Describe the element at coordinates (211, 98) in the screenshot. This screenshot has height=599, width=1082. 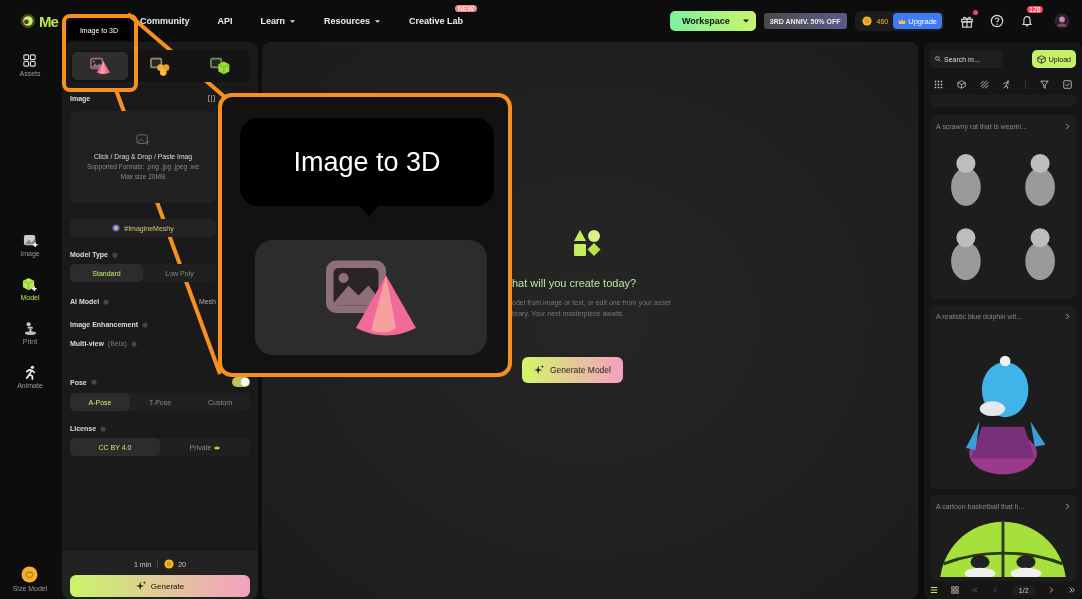
I see `compare-icon` at that location.